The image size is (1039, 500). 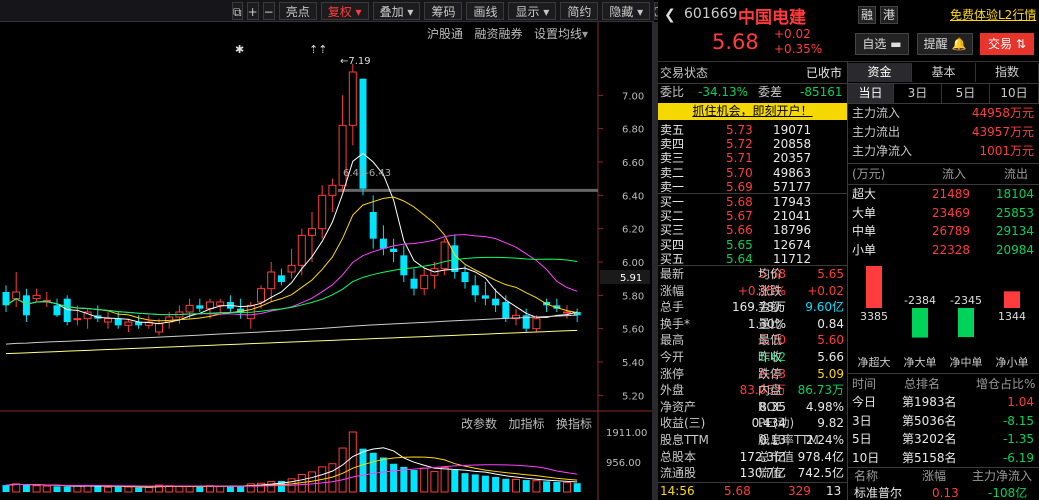 What do you see at coordinates (633, 196) in the screenshot?
I see `y-tick-label: 6.40` at bounding box center [633, 196].